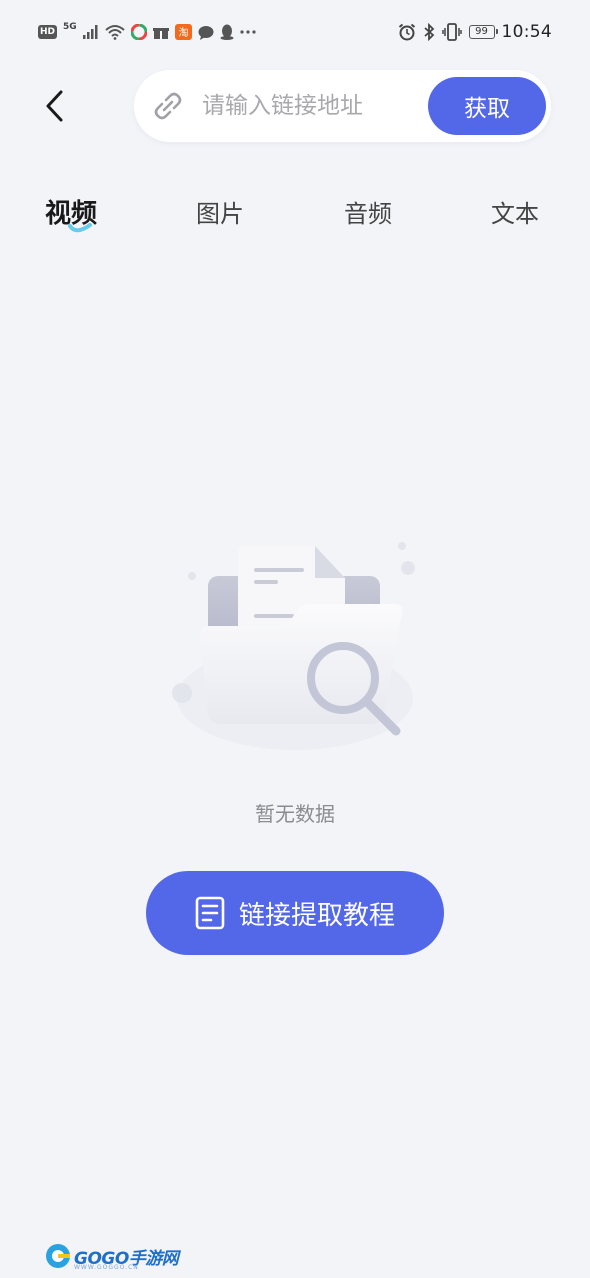 The width and height of the screenshot is (590, 1278). Describe the element at coordinates (227, 32) in the screenshot. I see `qq-icon` at that location.